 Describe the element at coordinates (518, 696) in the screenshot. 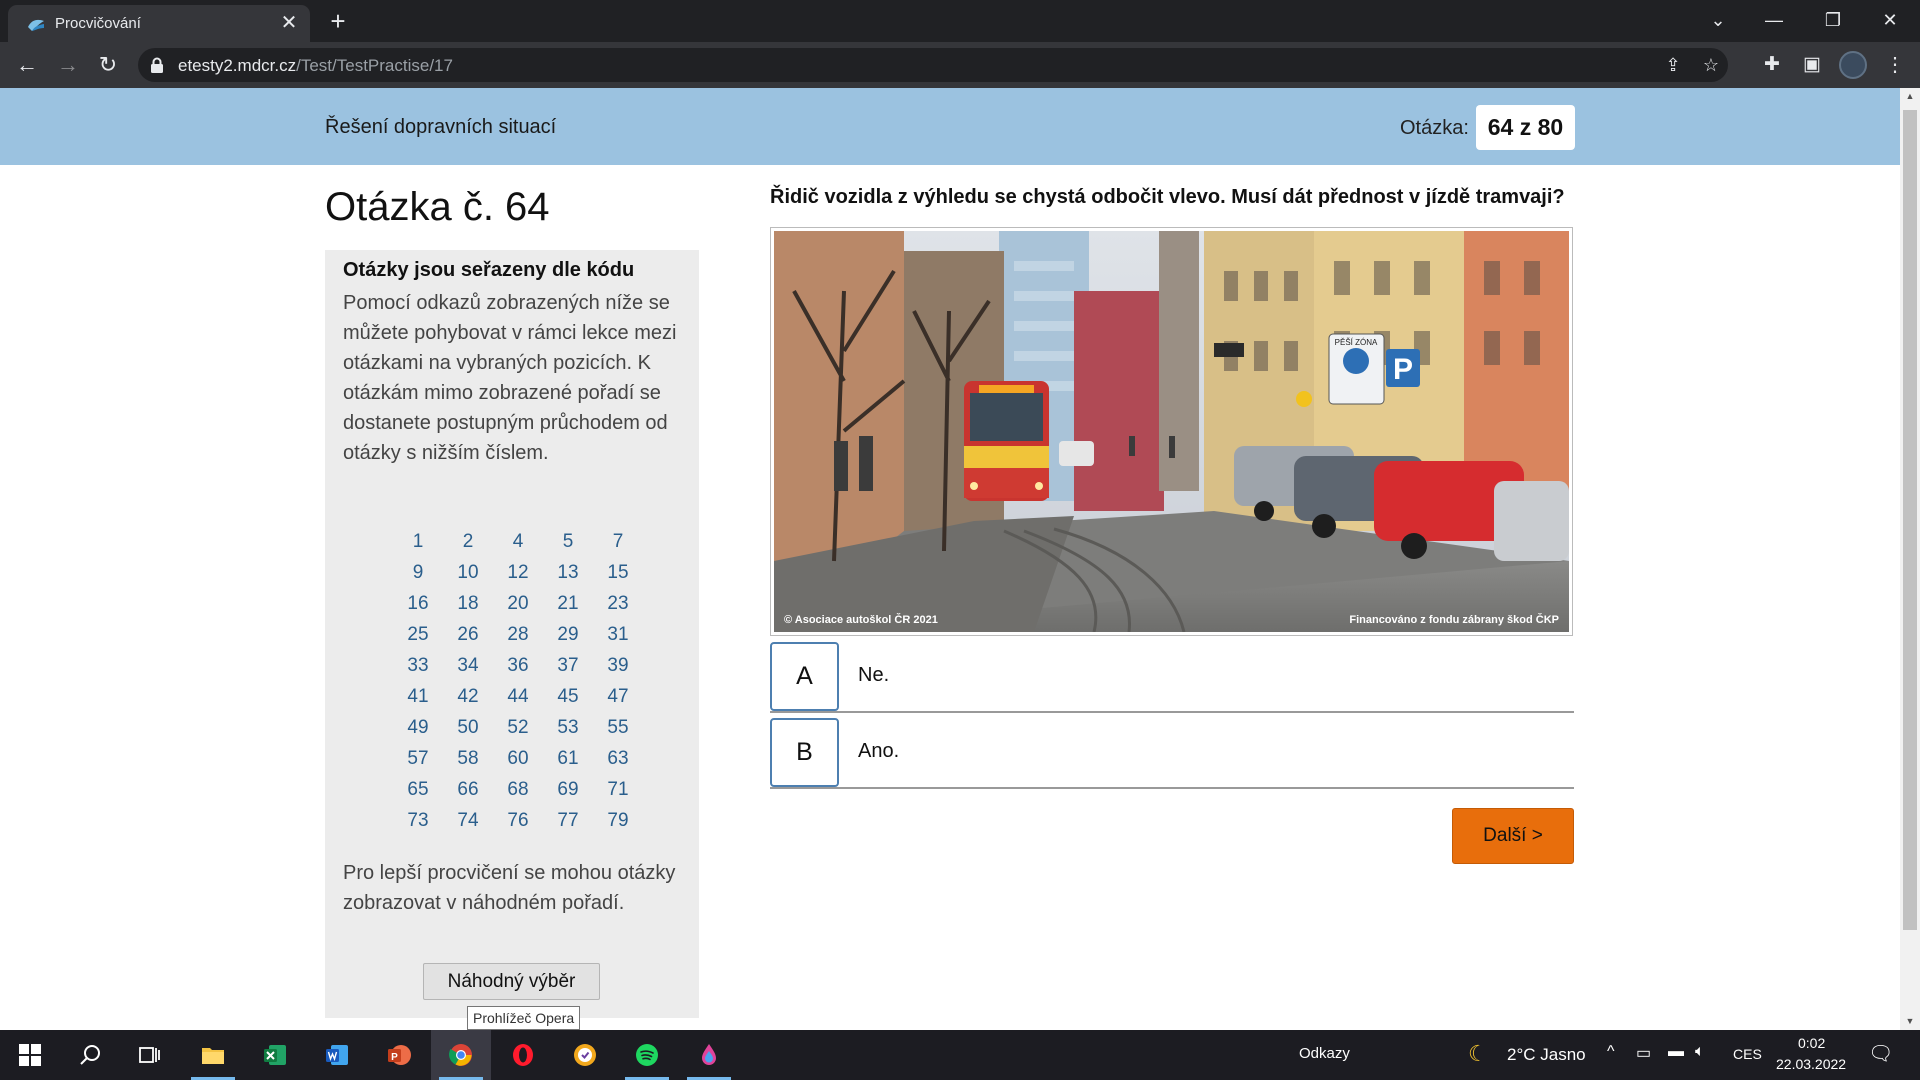

I see `question-link: 44` at that location.